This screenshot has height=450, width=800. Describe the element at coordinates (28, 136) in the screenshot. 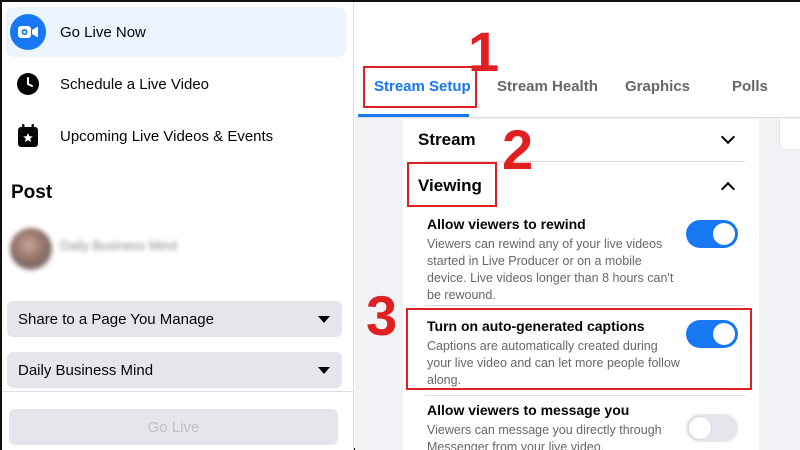

I see `calendar-star-icon` at that location.